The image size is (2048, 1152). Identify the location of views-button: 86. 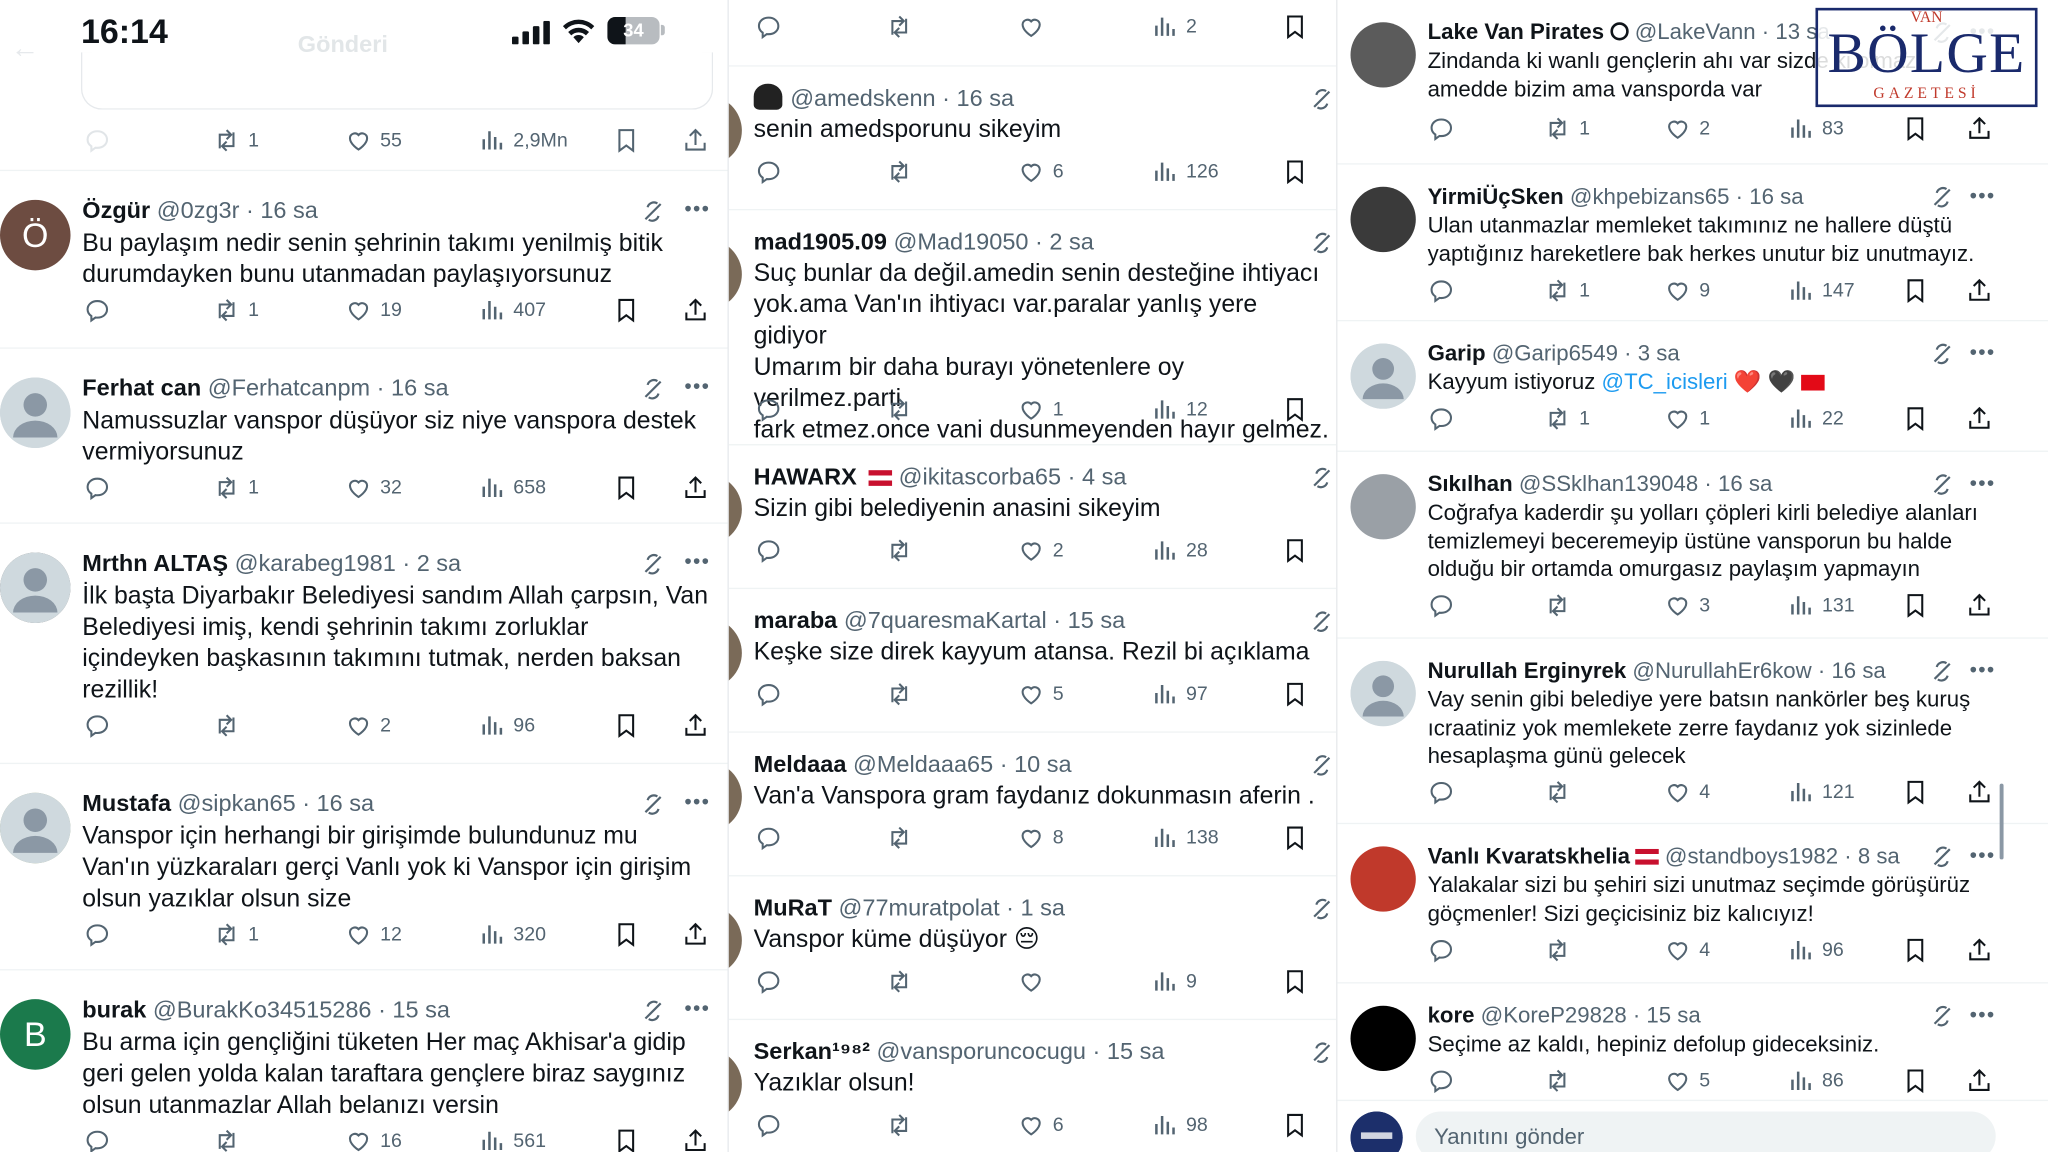
(1815, 1080).